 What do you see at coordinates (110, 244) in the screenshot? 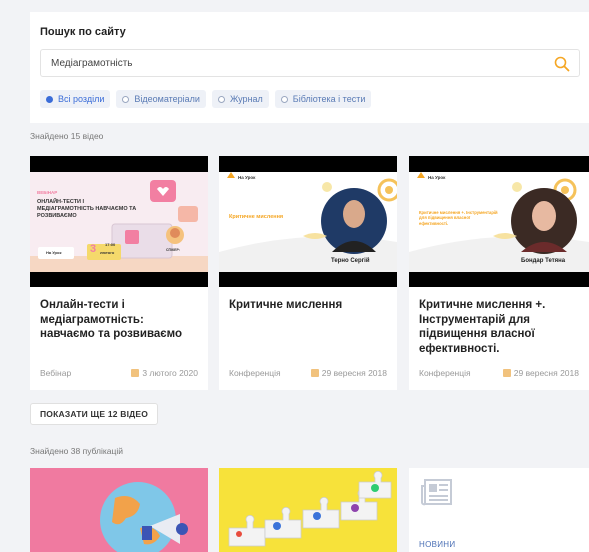
I see `thumb-time: 17:00` at bounding box center [110, 244].